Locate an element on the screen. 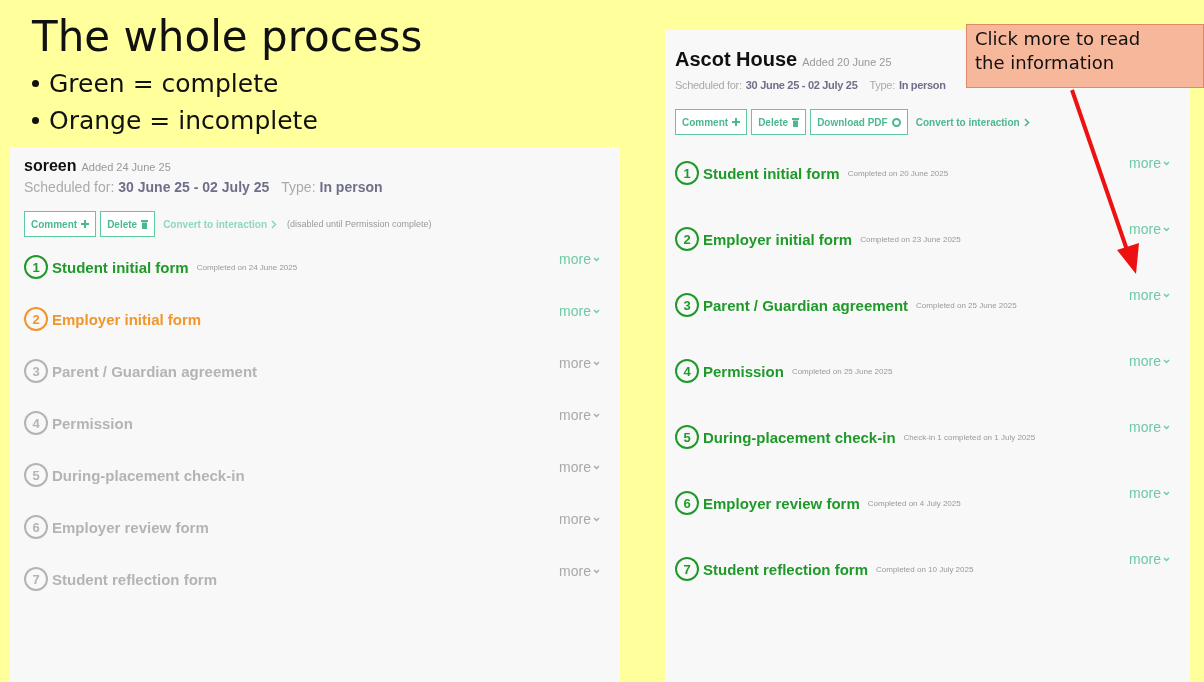  placement-name: Ascot House is located at coordinates (736, 59).